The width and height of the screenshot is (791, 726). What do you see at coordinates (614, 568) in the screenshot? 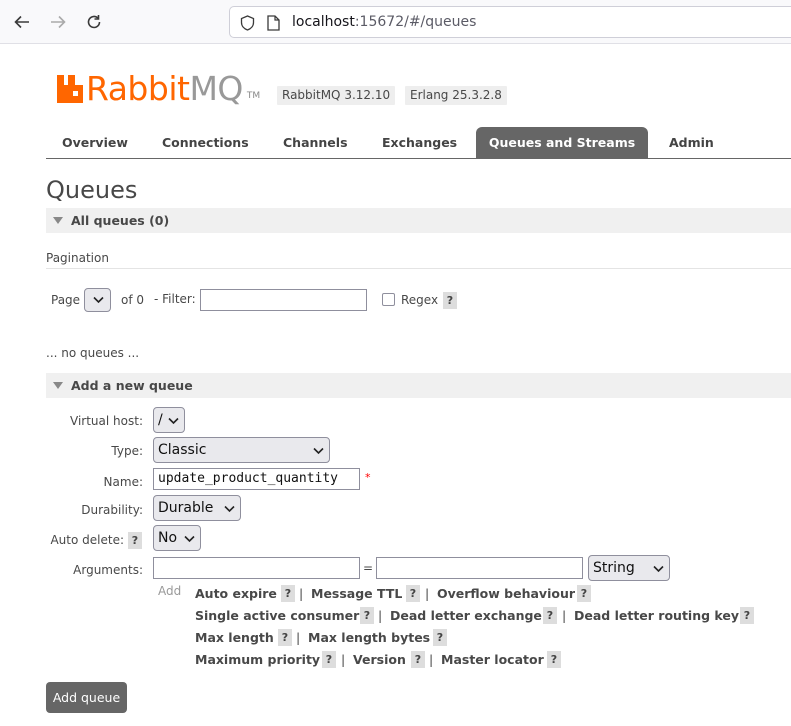
I see `argument-type-value: String` at bounding box center [614, 568].